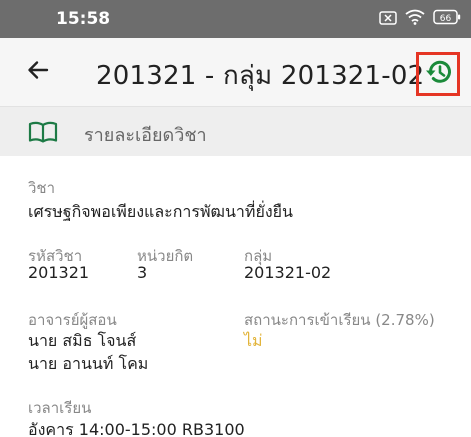 The width and height of the screenshot is (471, 437). Describe the element at coordinates (42, 188) in the screenshot. I see `subject-label: วิชา` at that location.